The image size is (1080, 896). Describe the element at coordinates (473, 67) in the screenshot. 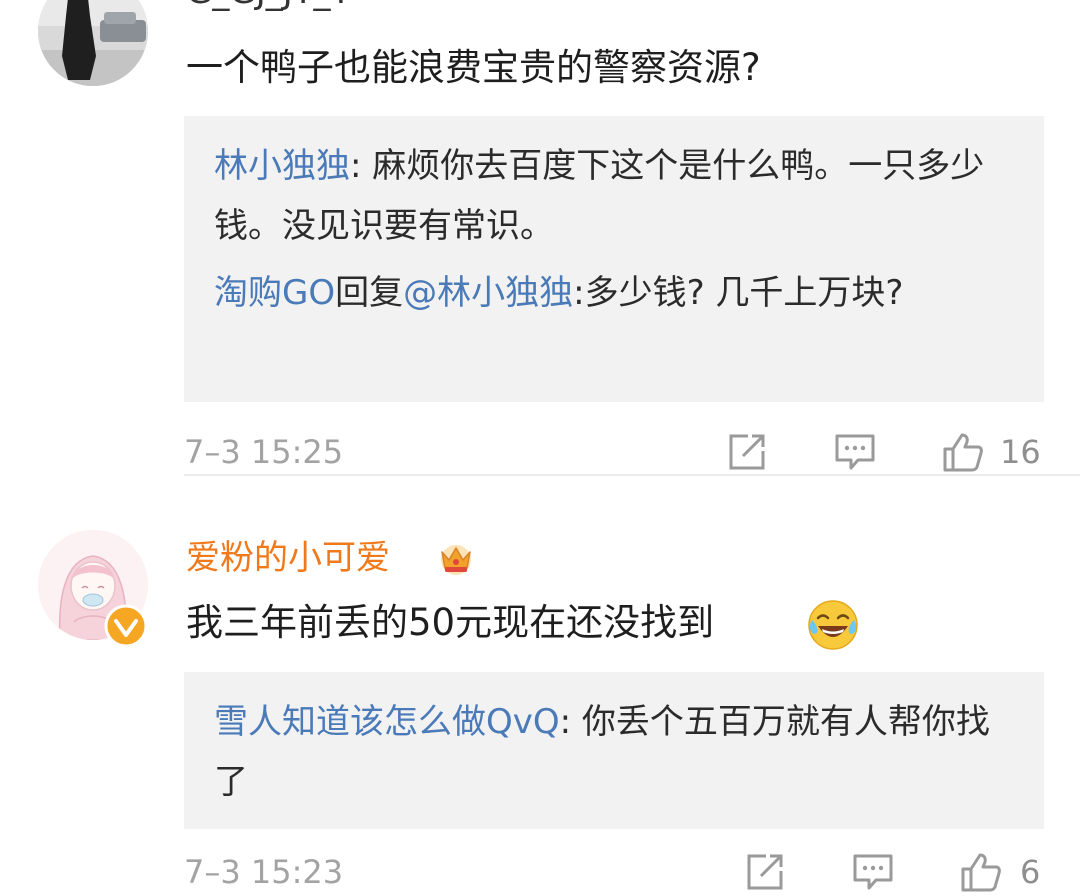

I see `comment-text: 一个鸭子也能浪费宝贵的警察资源?` at that location.